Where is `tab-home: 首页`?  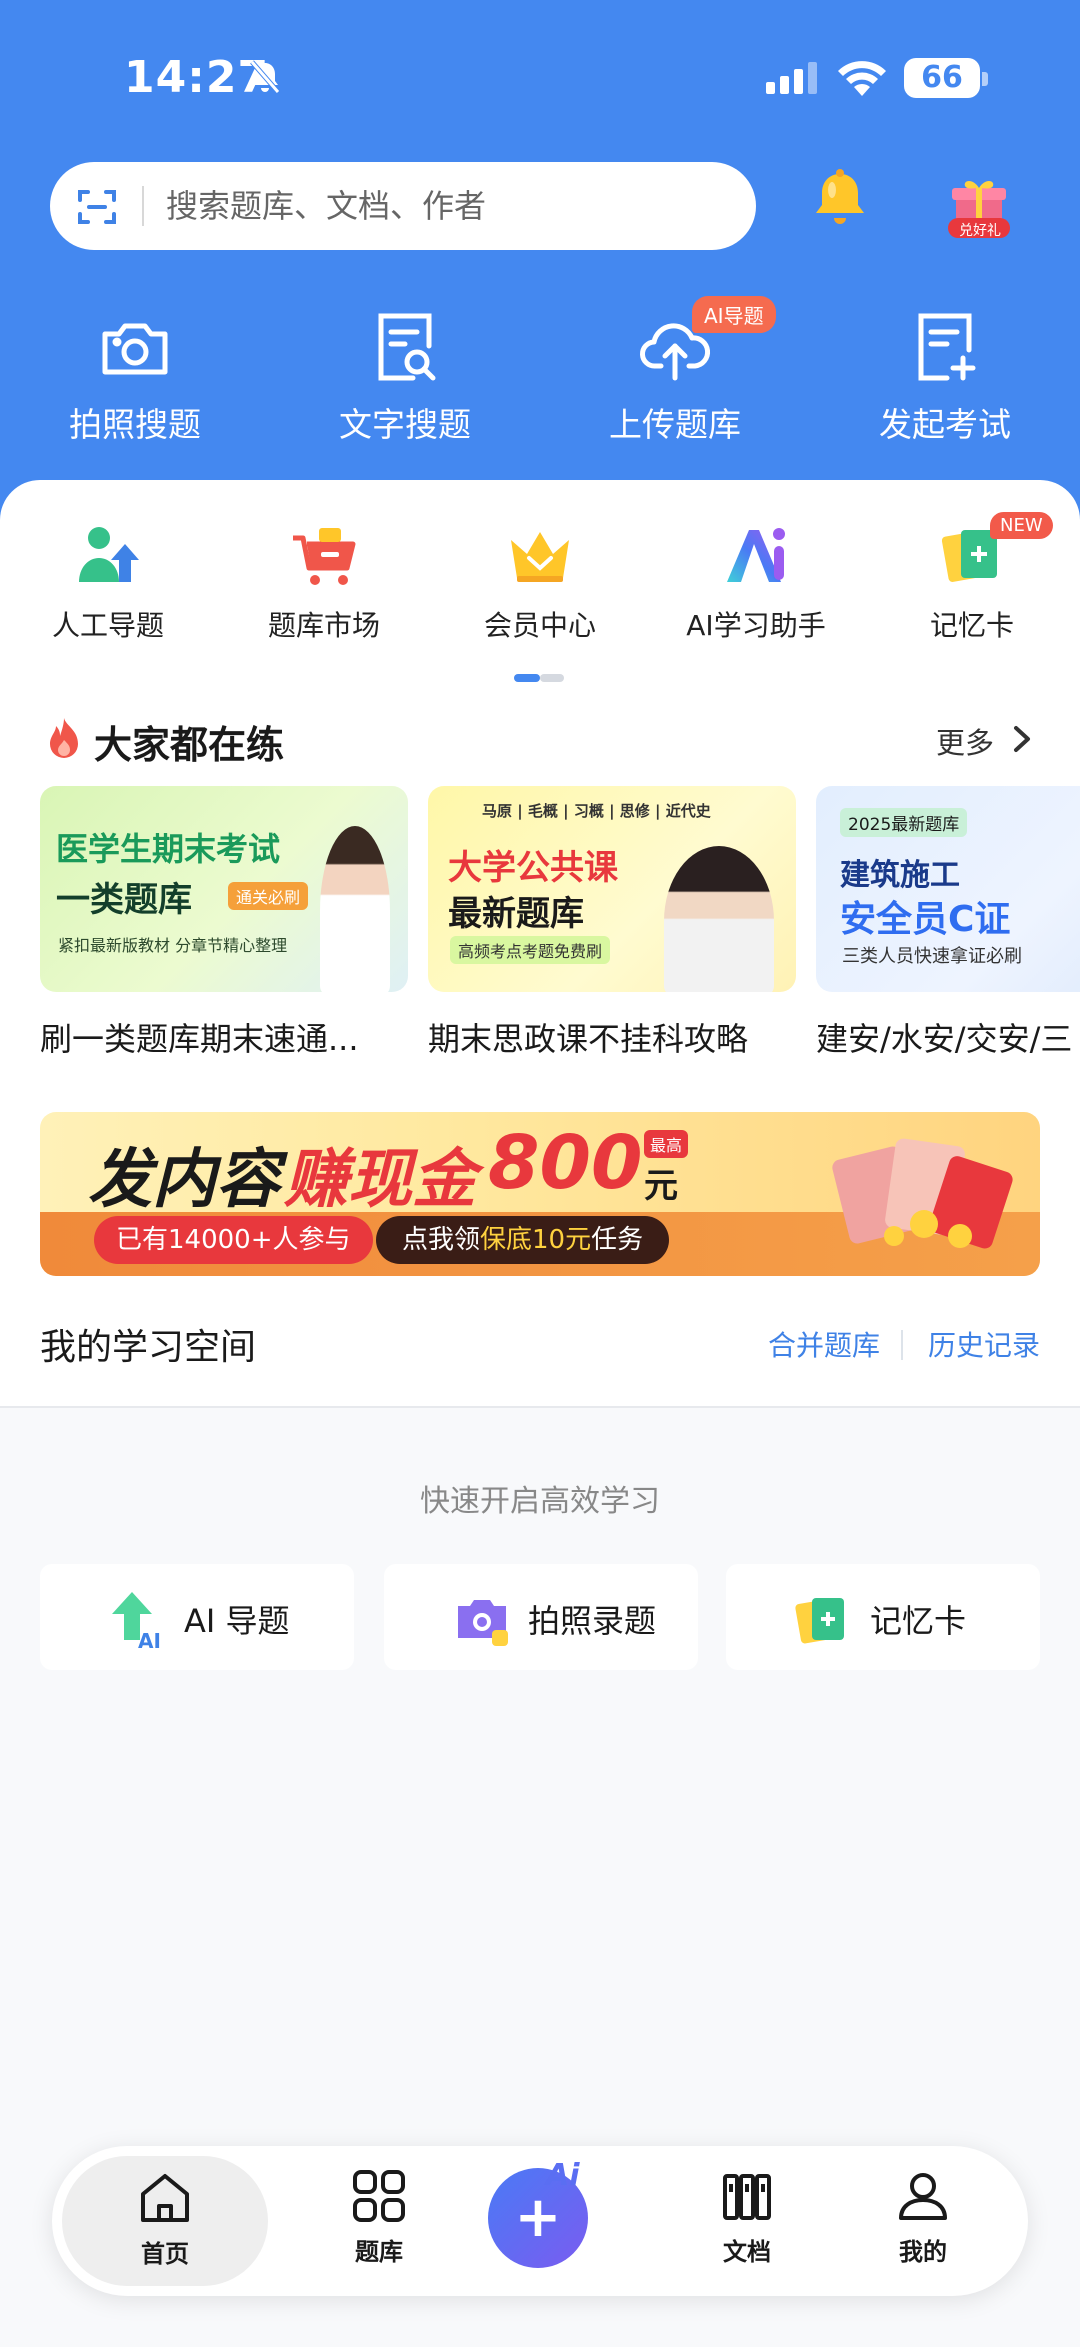 tab-home: 首页 is located at coordinates (165, 2221).